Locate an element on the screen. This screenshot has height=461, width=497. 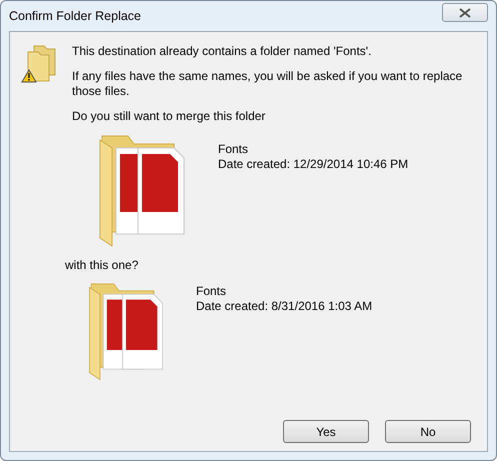
close-button is located at coordinates (465, 12).